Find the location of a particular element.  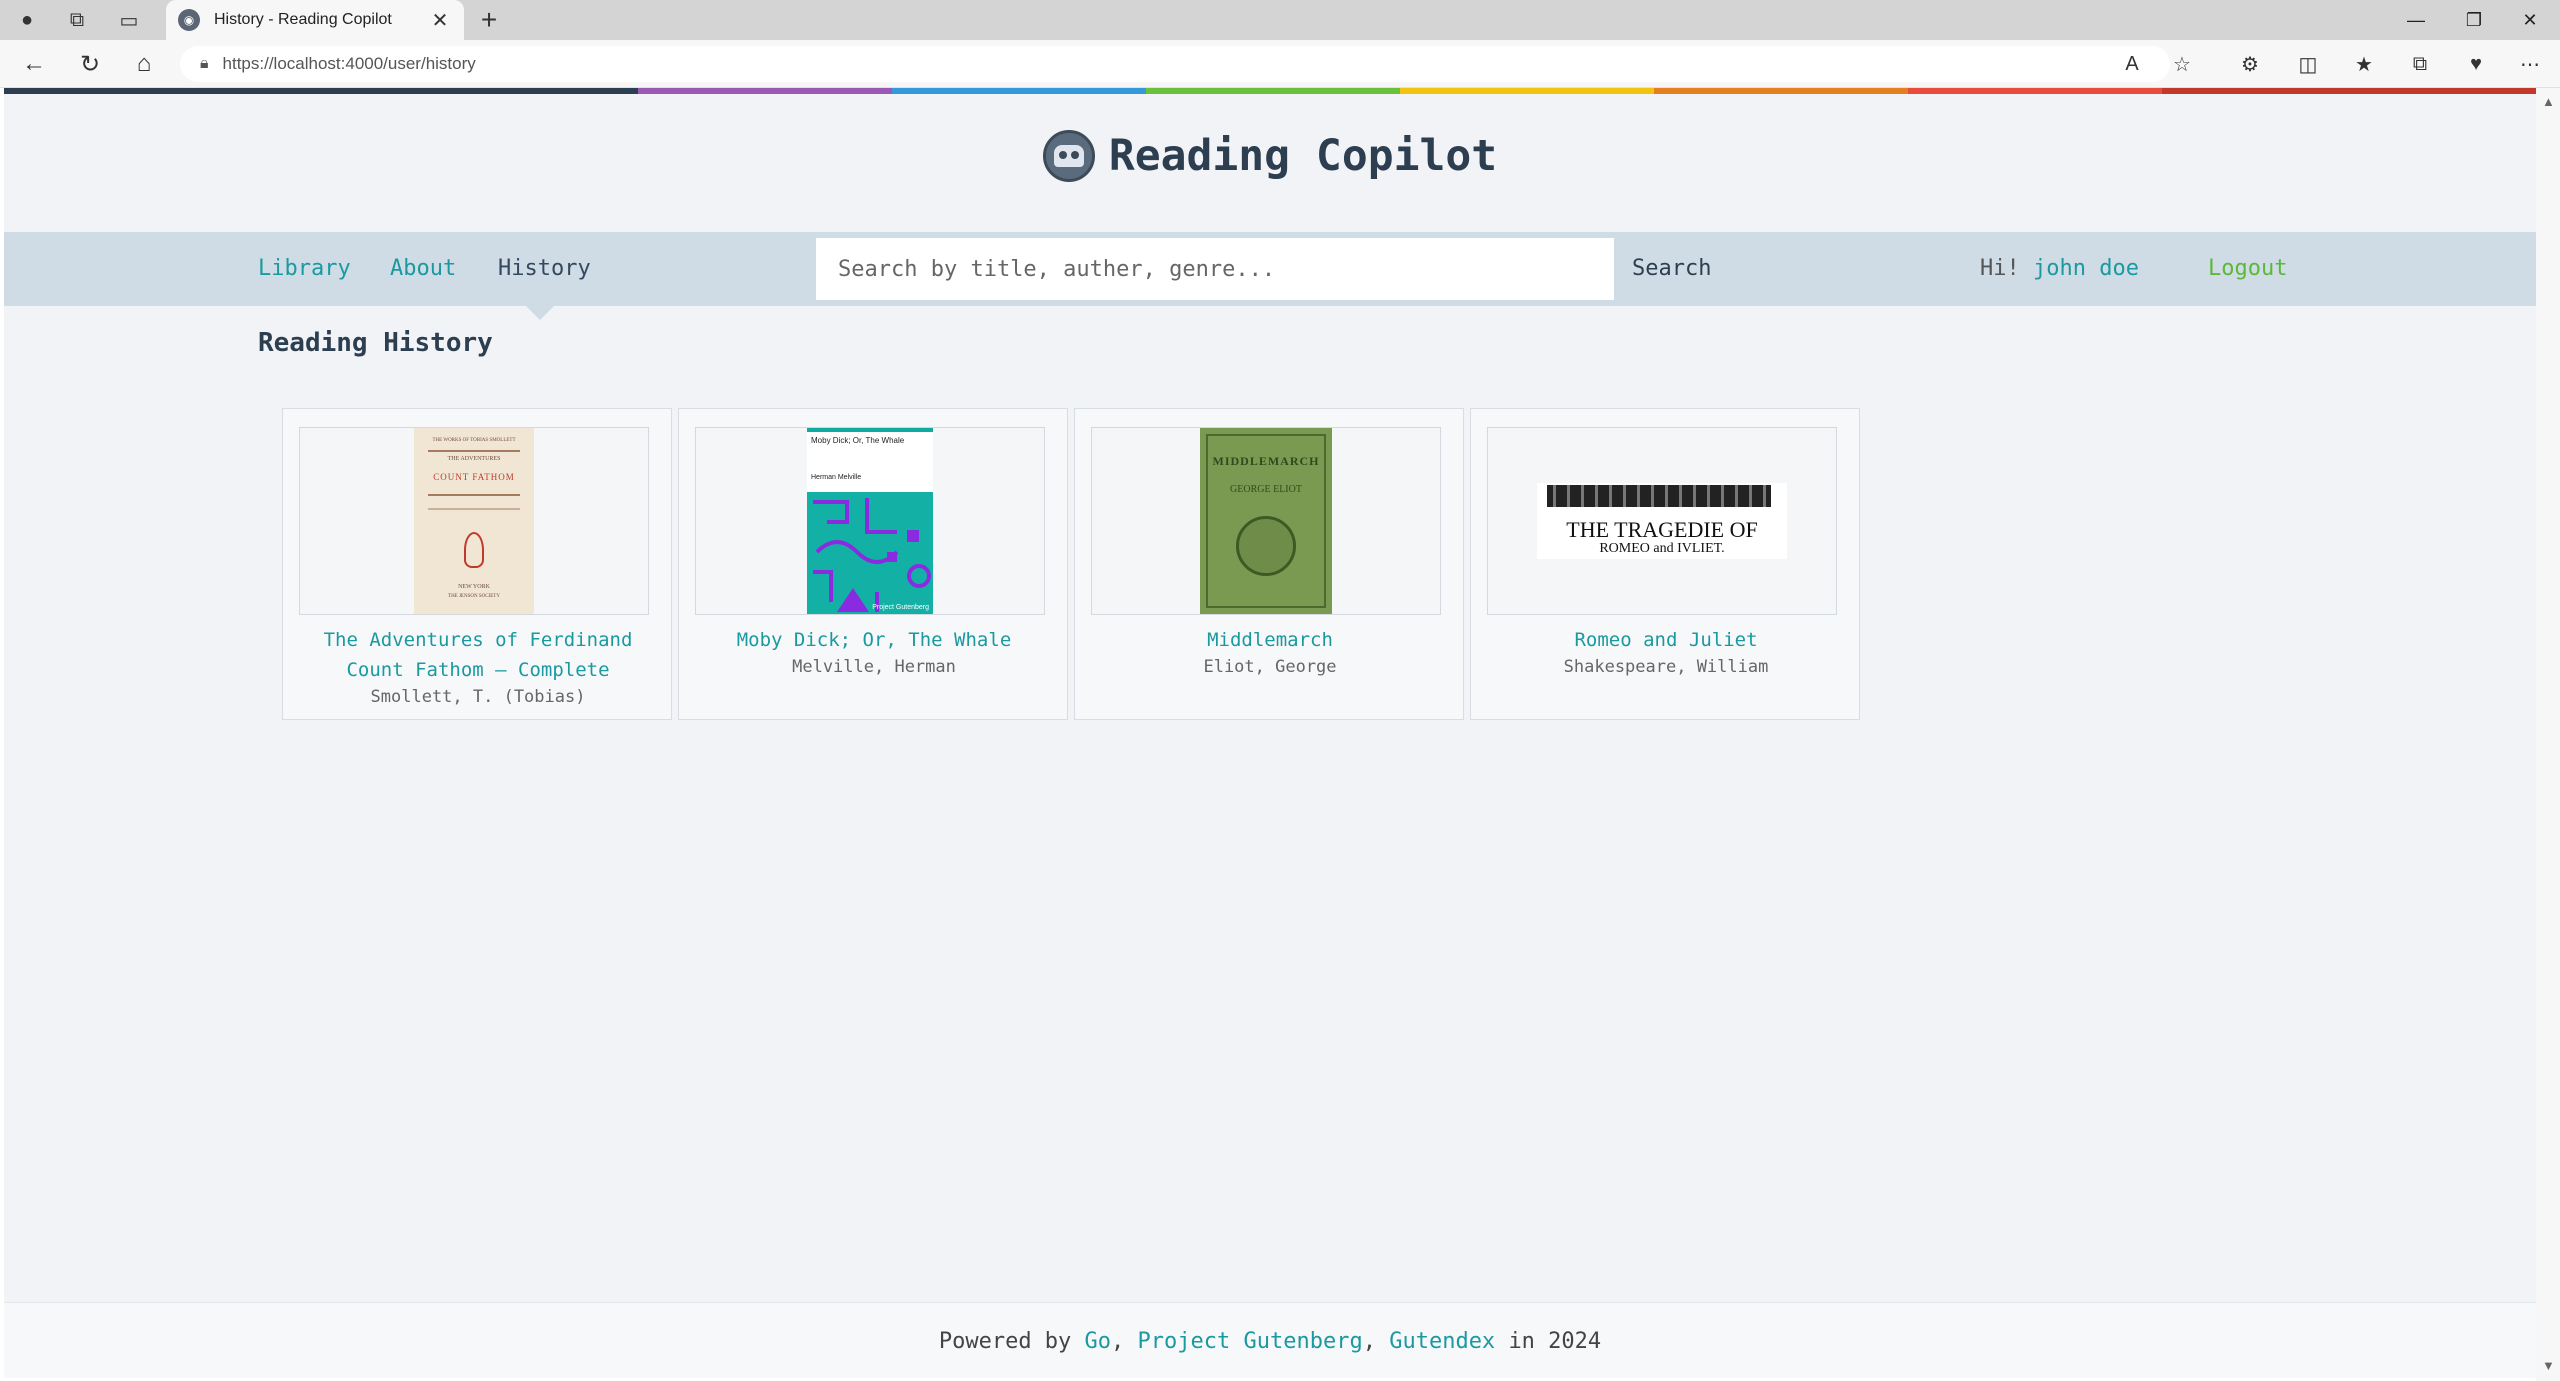

active-nav-indicator is located at coordinates (540, 313).